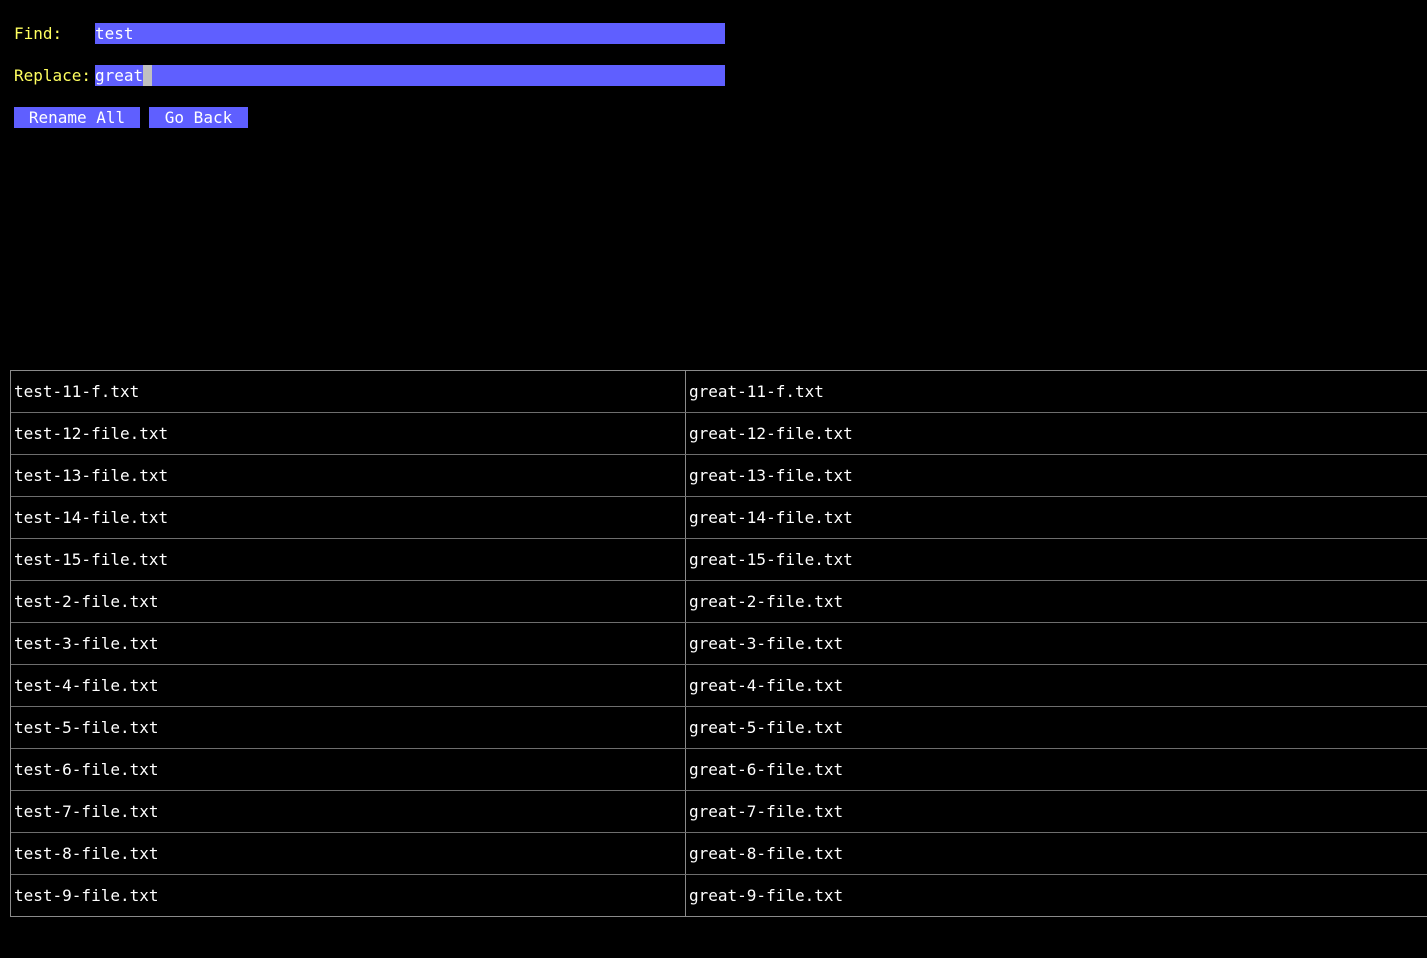 The height and width of the screenshot is (958, 1427). Describe the element at coordinates (771, 559) in the screenshot. I see `renamed-filename-cell: great-15-file.txt` at that location.